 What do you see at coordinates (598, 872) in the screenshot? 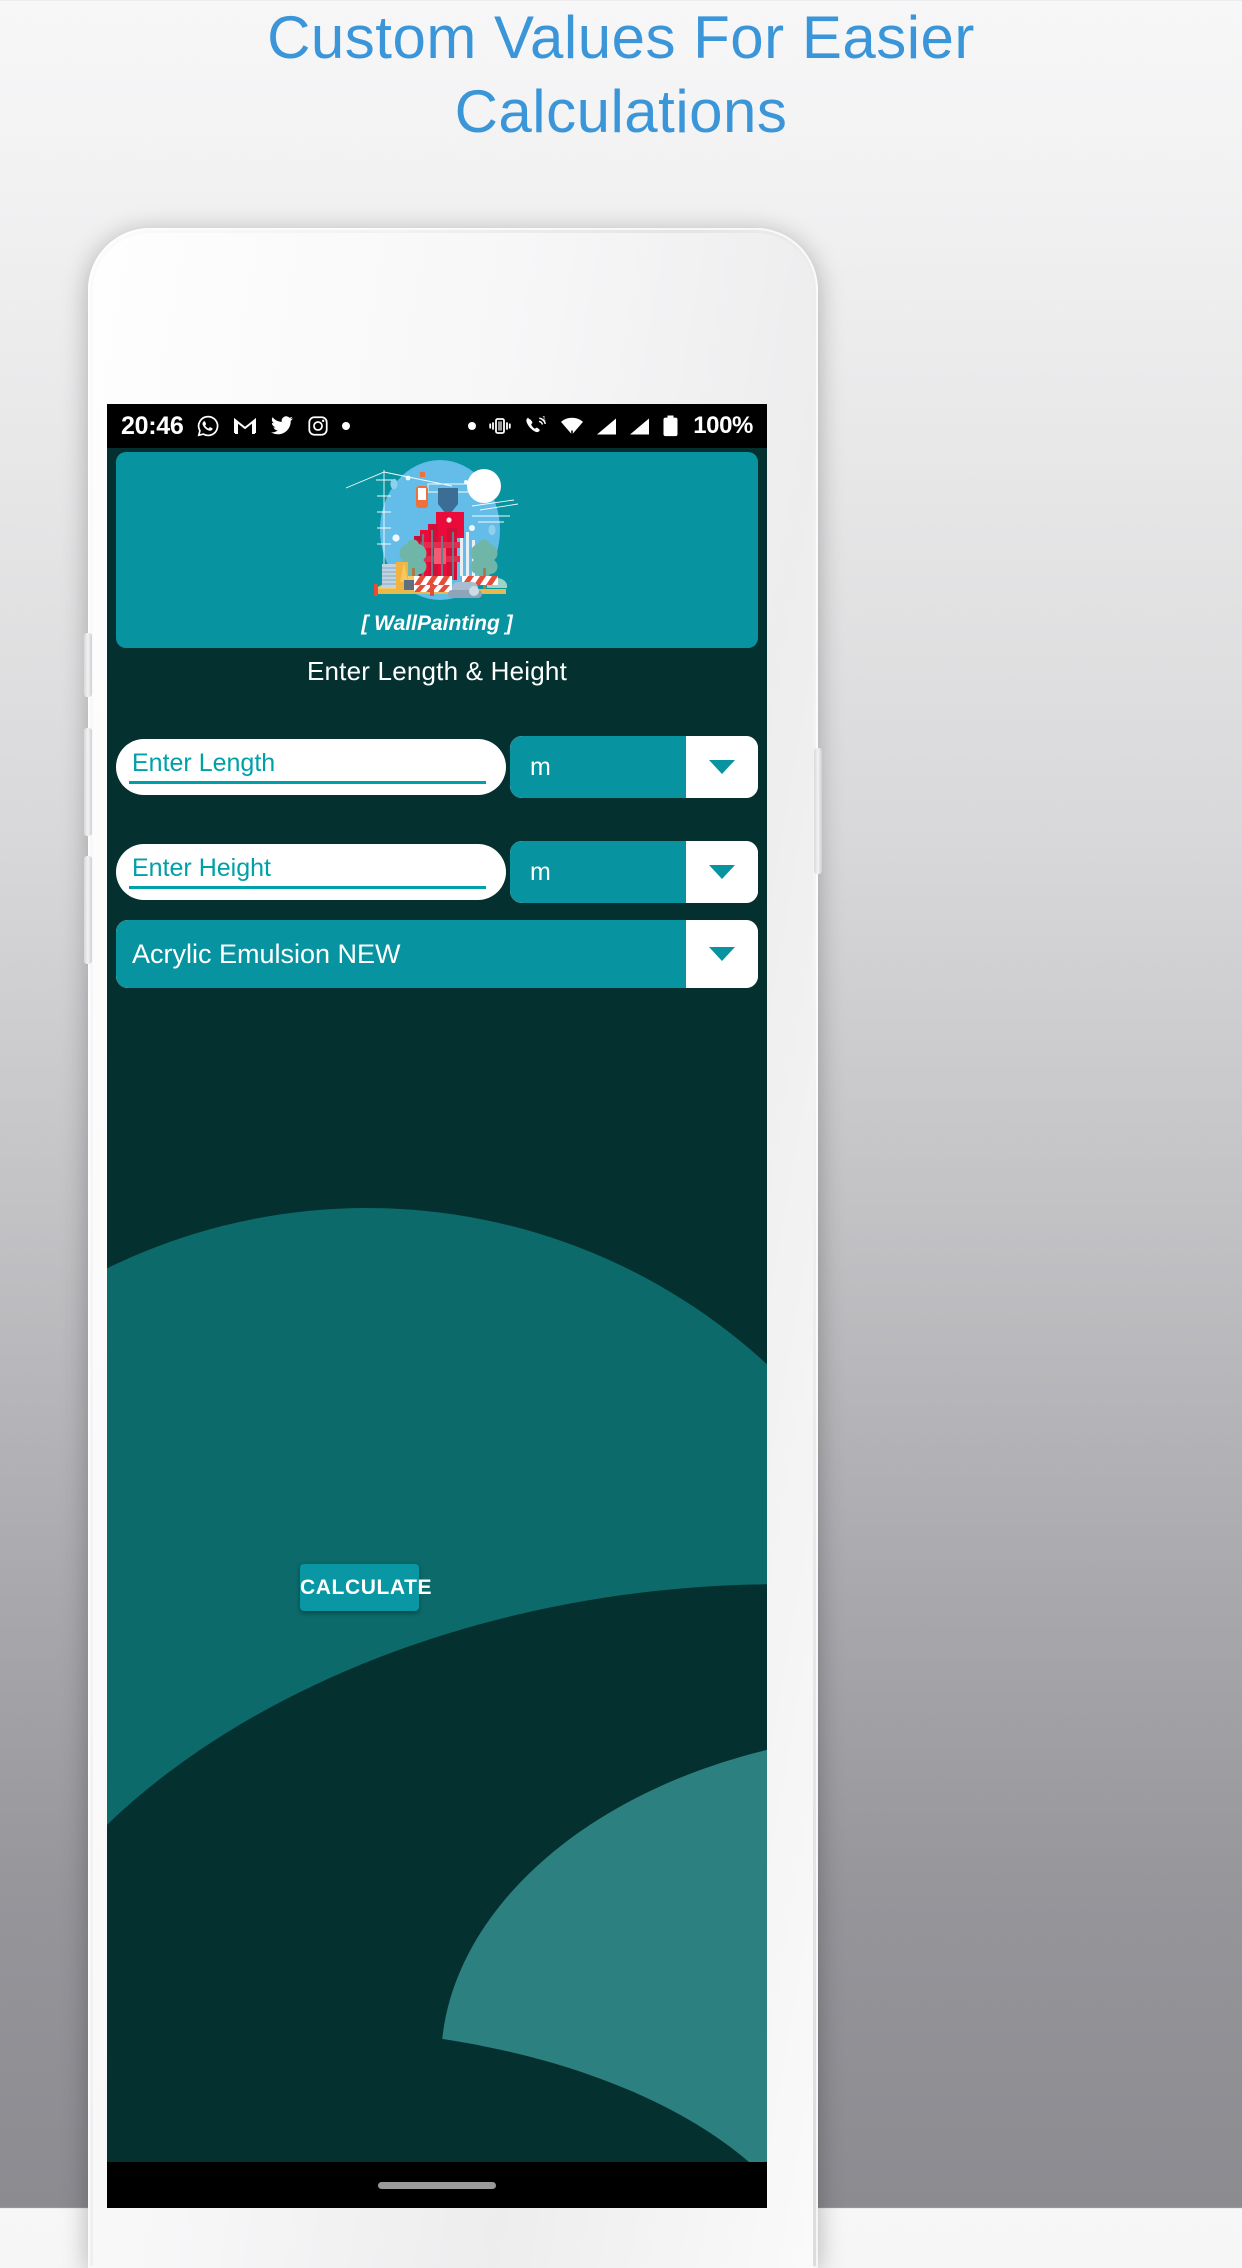
I see `height-unit-value: m` at bounding box center [598, 872].